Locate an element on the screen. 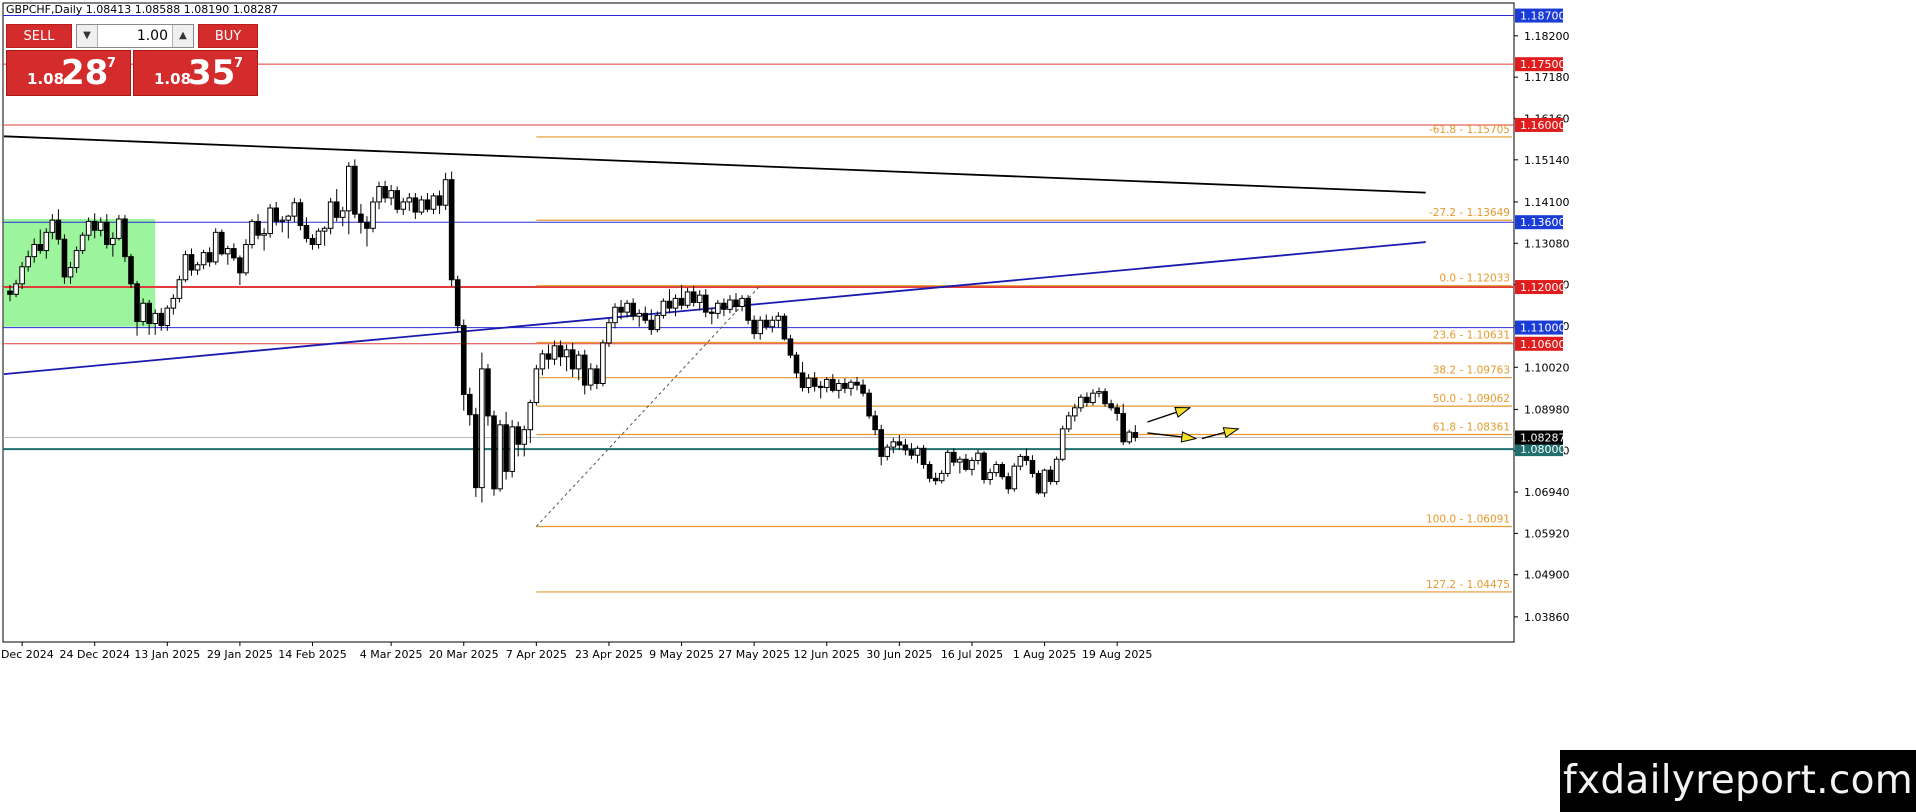 This screenshot has height=812, width=1916. lot-size-input is located at coordinates (135, 36).